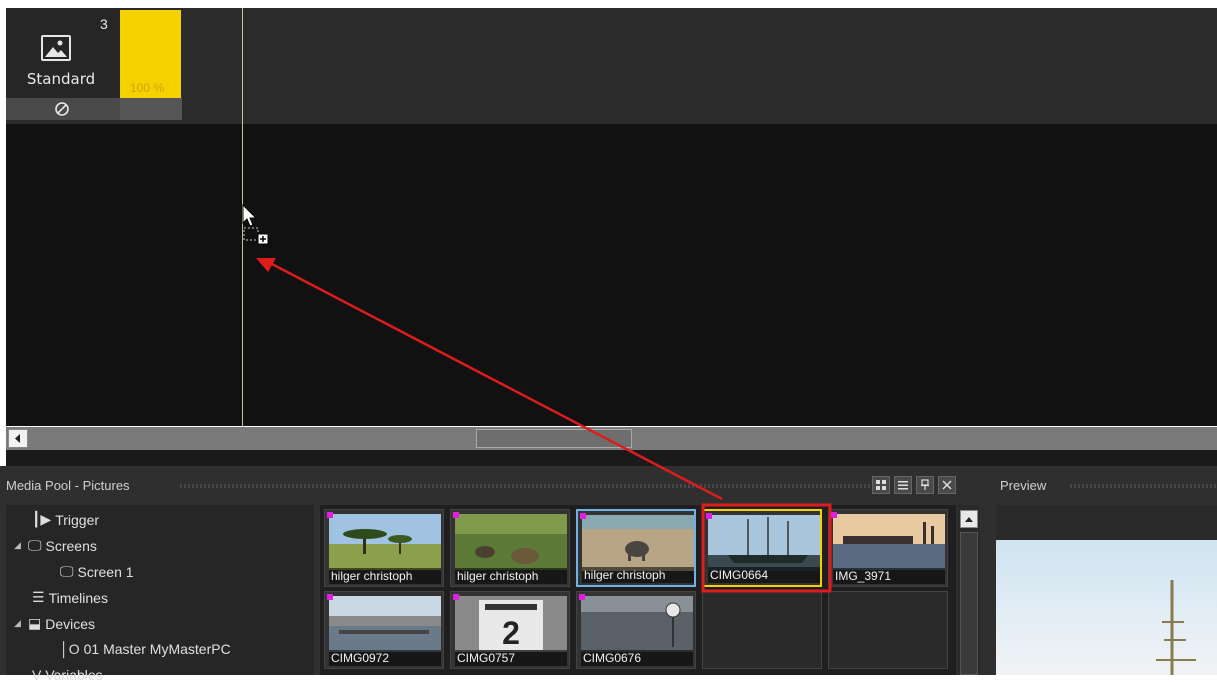 The image size is (1217, 683). I want to click on tree-item-master-device: │O 01 Master MyMasterPC, so click(145, 649).